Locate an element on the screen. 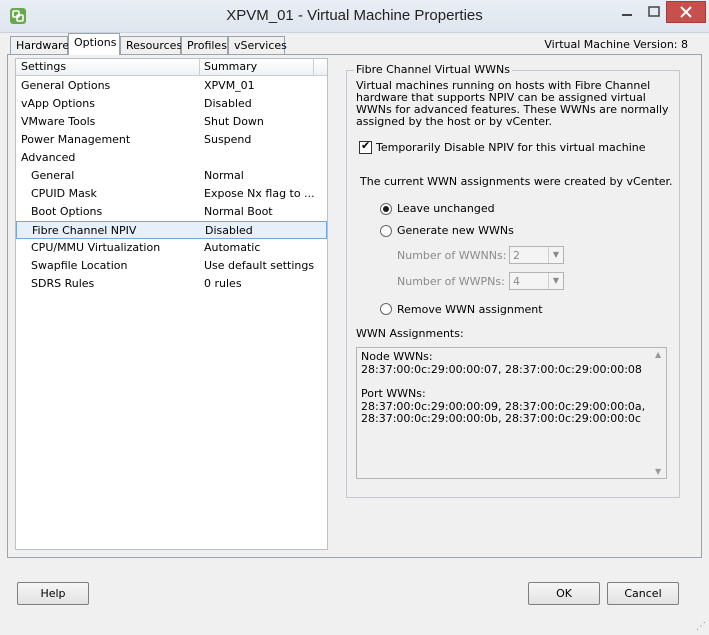 The image size is (709, 635). setting-name: Swapfile Location is located at coordinates (79, 265).